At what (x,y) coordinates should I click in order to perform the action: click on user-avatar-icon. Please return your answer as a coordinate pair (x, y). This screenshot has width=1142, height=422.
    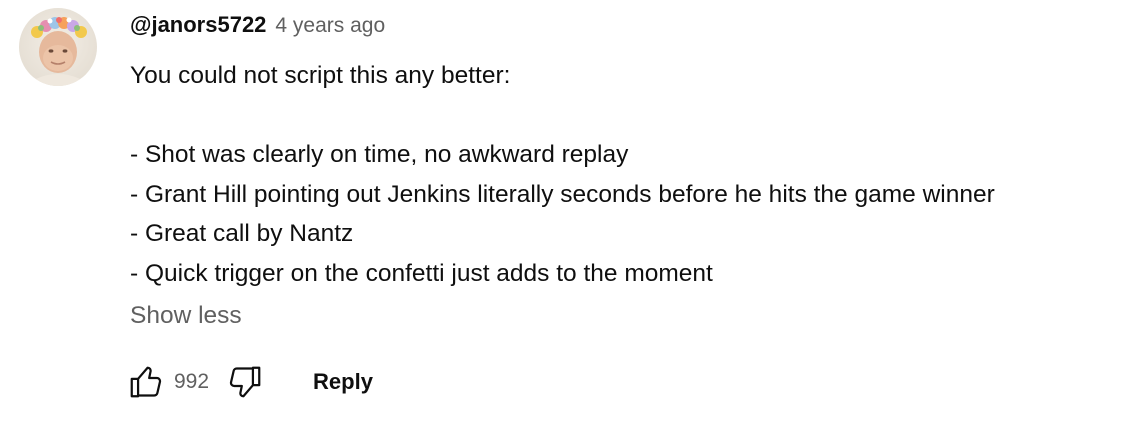
    Looking at the image, I should click on (58, 47).